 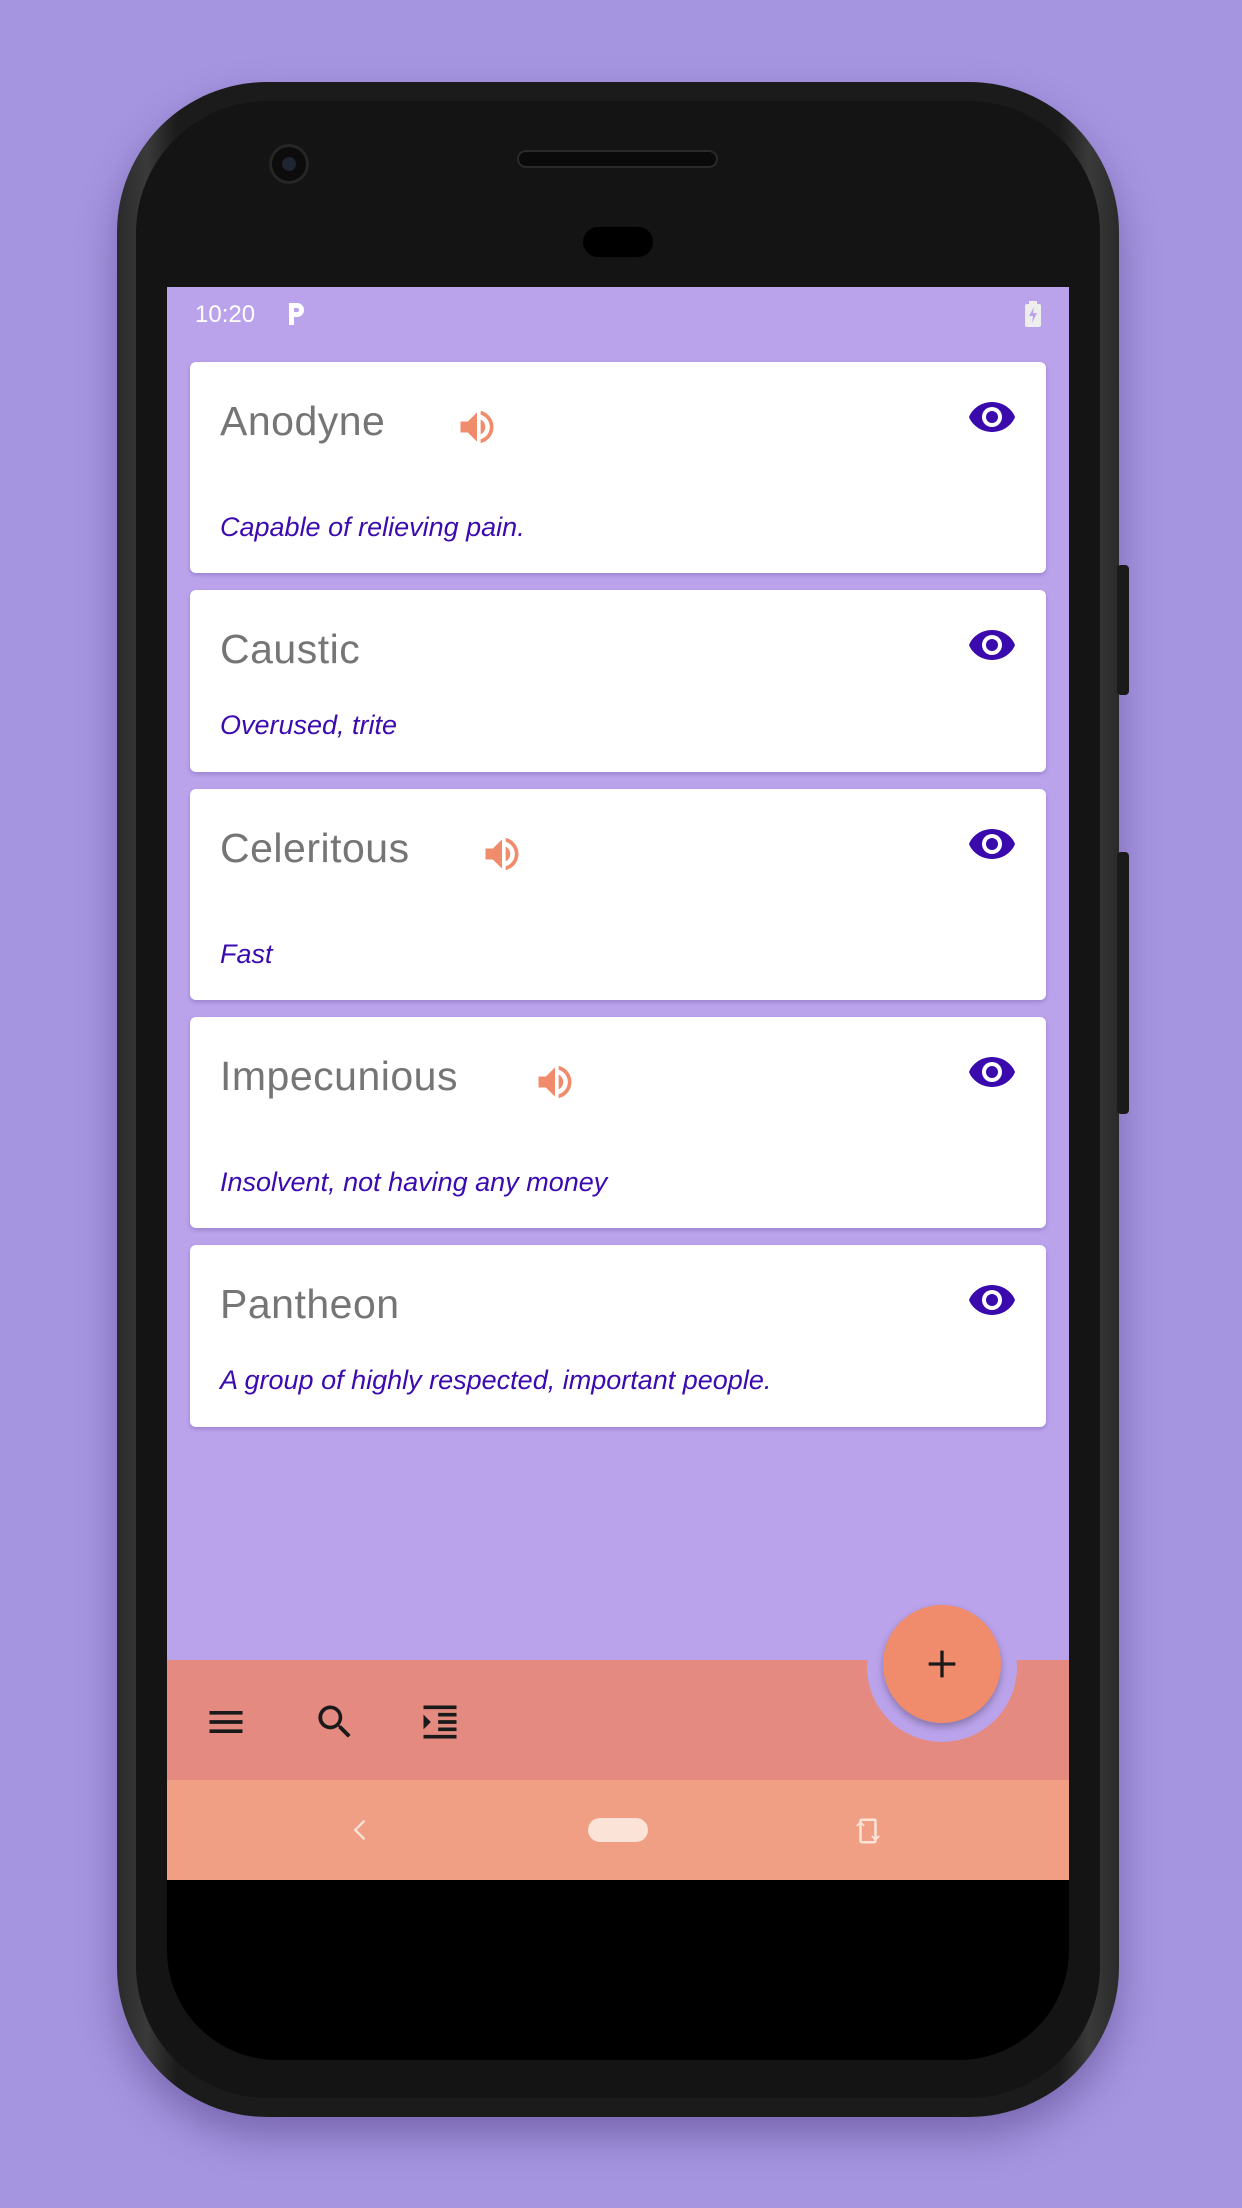 What do you see at coordinates (335, 1722) in the screenshot?
I see `search-icon` at bounding box center [335, 1722].